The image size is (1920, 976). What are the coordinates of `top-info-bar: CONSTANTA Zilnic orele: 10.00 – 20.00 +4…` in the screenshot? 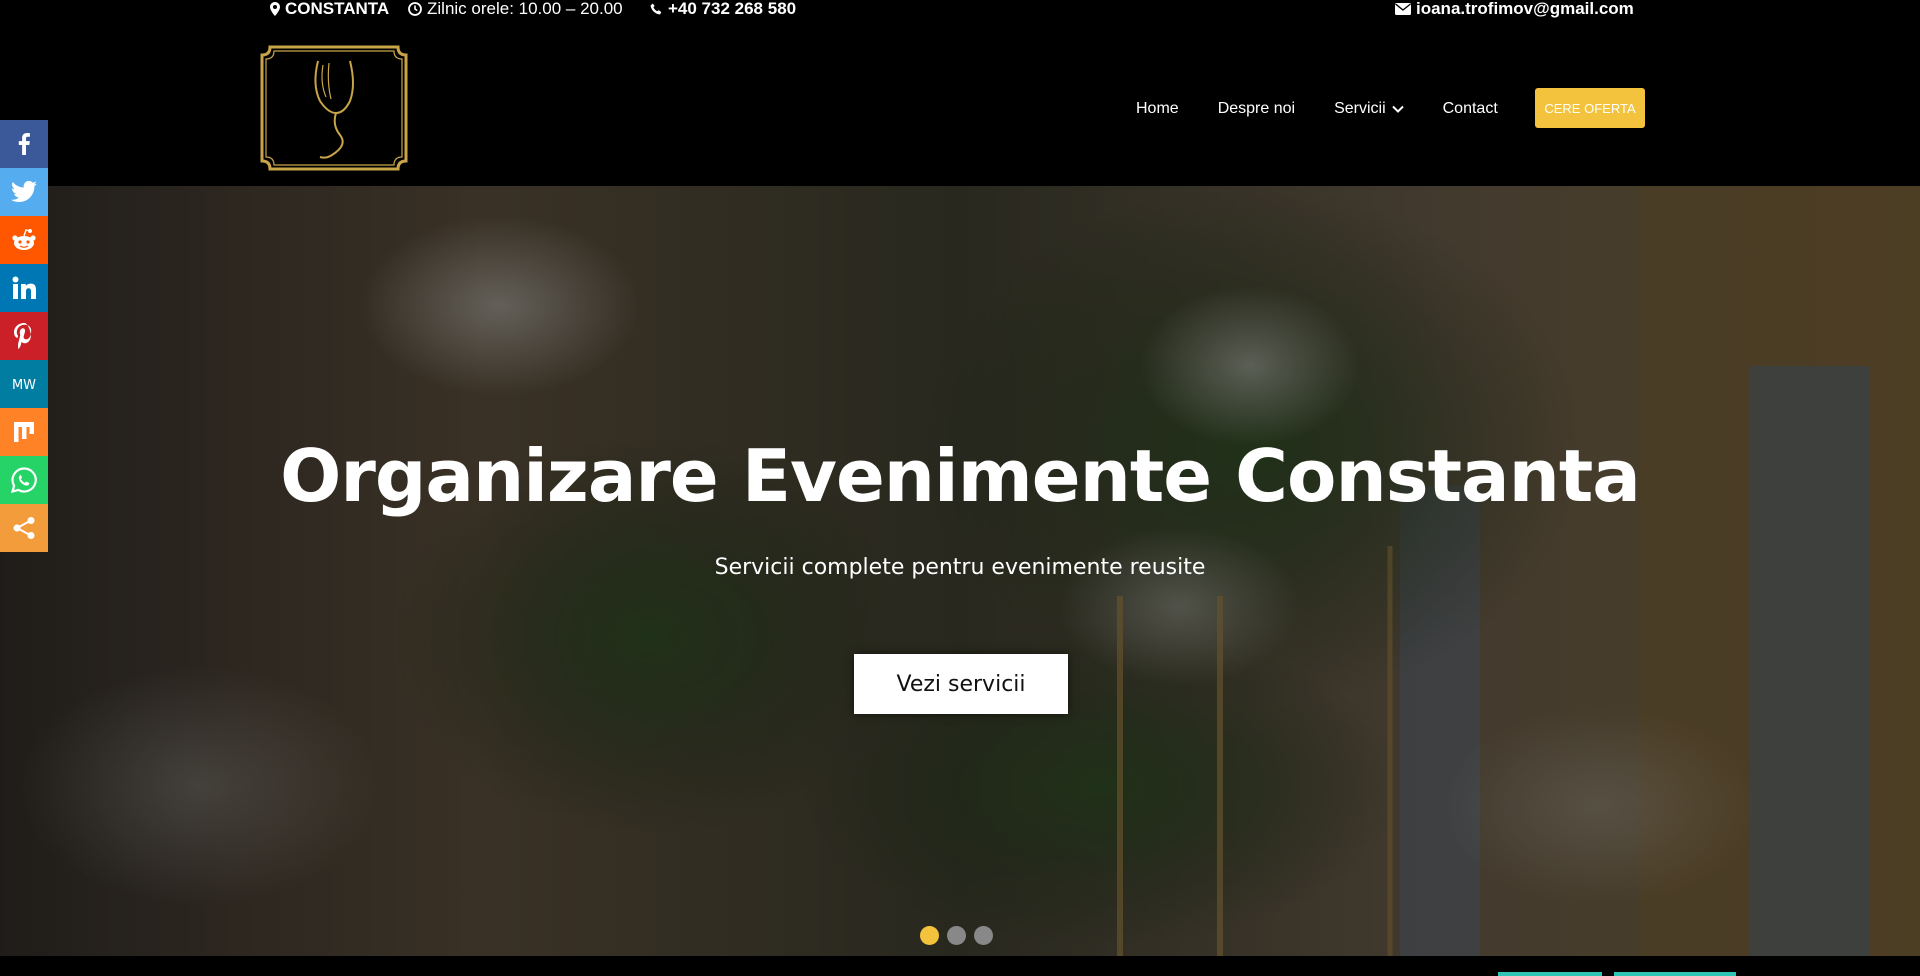 It's located at (960, 11).